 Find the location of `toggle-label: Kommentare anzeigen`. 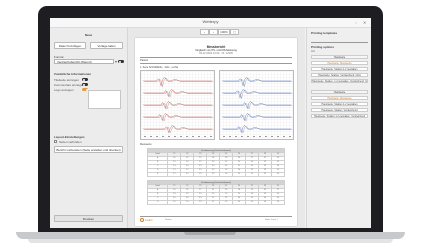

toggle-label: Kommentare anzeigen is located at coordinates (69, 85).